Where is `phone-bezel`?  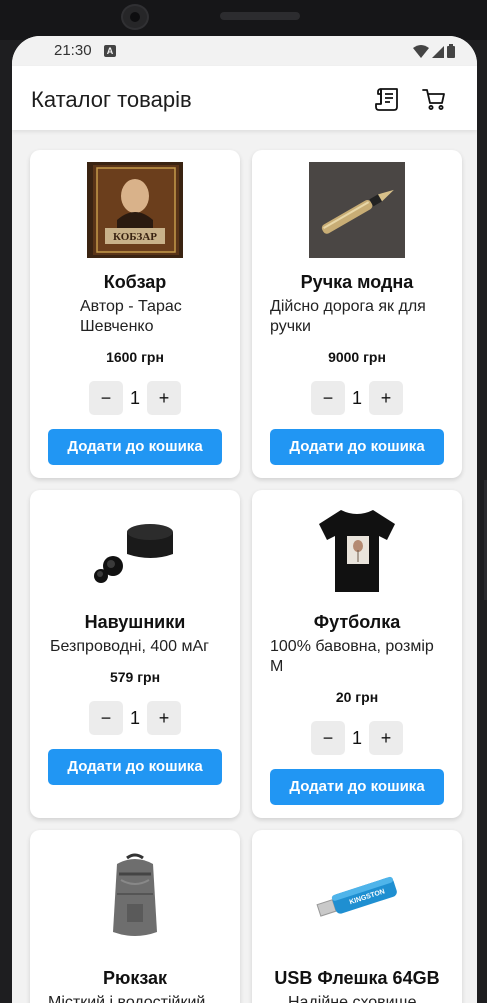
phone-bezel is located at coordinates (243, 20).